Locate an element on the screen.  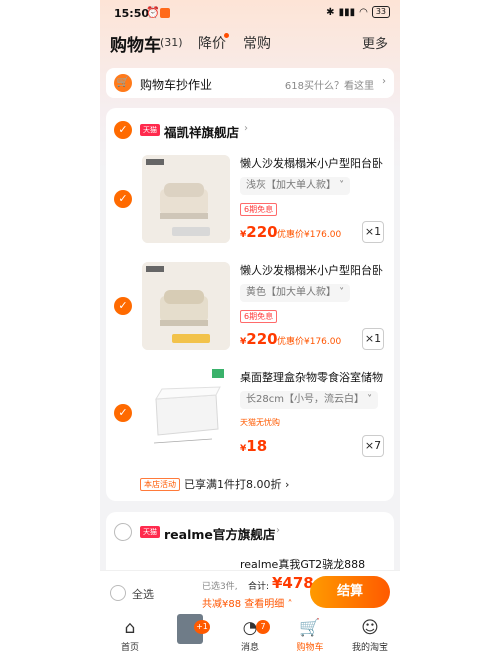
total-label: 合计: is located at coordinates (259, 587).